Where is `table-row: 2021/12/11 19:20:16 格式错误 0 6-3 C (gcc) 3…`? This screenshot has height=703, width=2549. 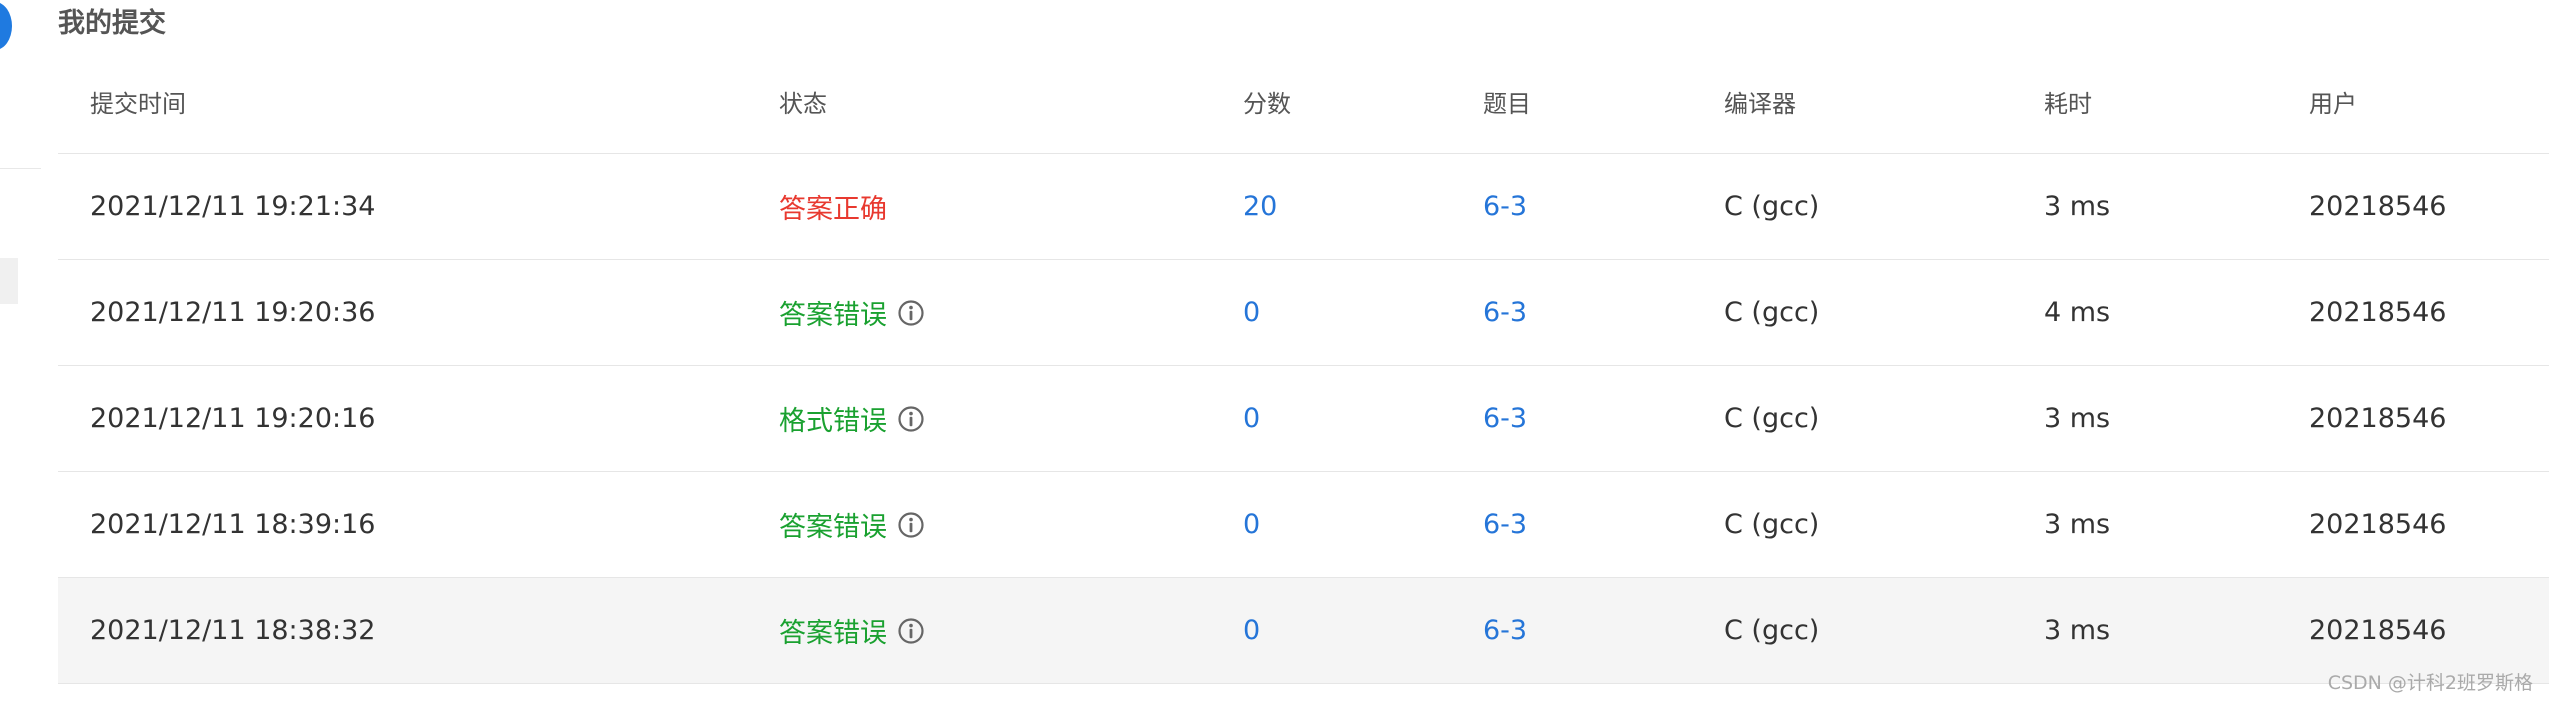 table-row: 2021/12/11 19:20:16 格式错误 0 6-3 C (gcc) 3… is located at coordinates (1303, 418).